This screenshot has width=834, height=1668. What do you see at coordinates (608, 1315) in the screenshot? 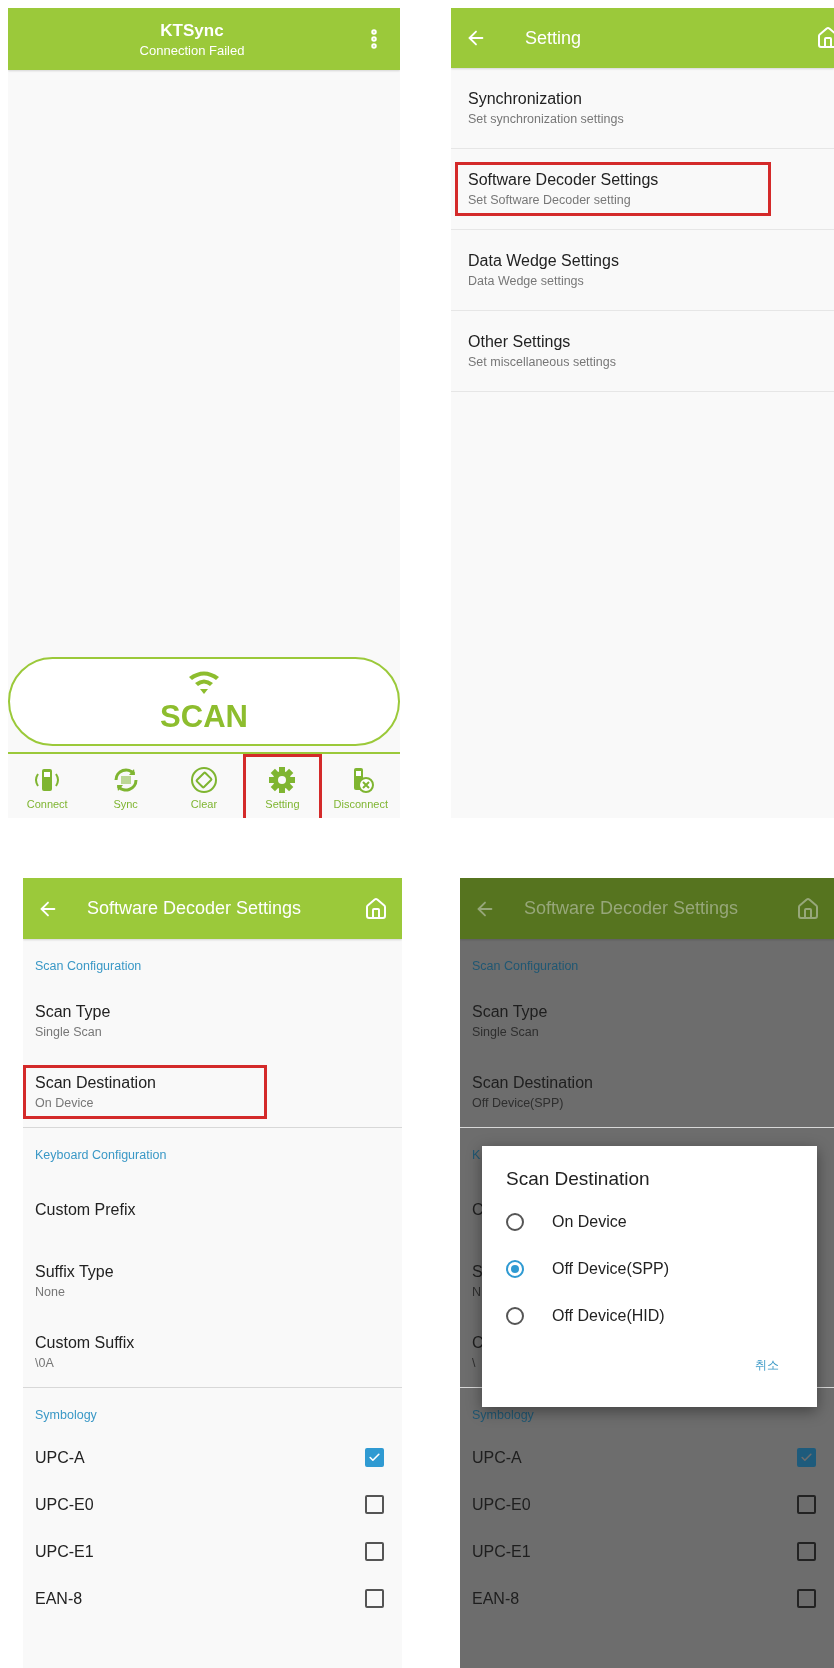
I see `option-label: Off Device(HID)` at bounding box center [608, 1315].